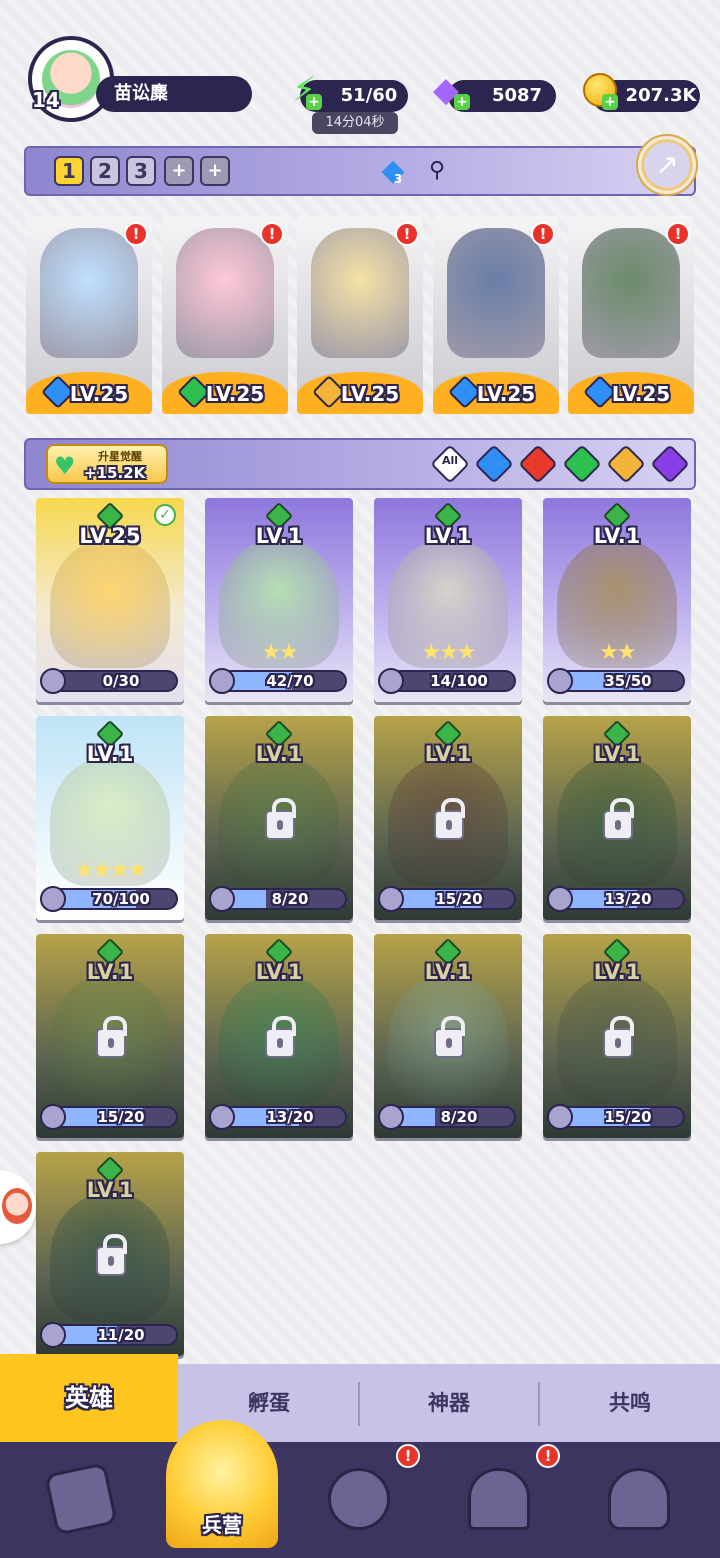  What do you see at coordinates (69, 171) in the screenshot?
I see `team-tab-1: 1` at bounding box center [69, 171].